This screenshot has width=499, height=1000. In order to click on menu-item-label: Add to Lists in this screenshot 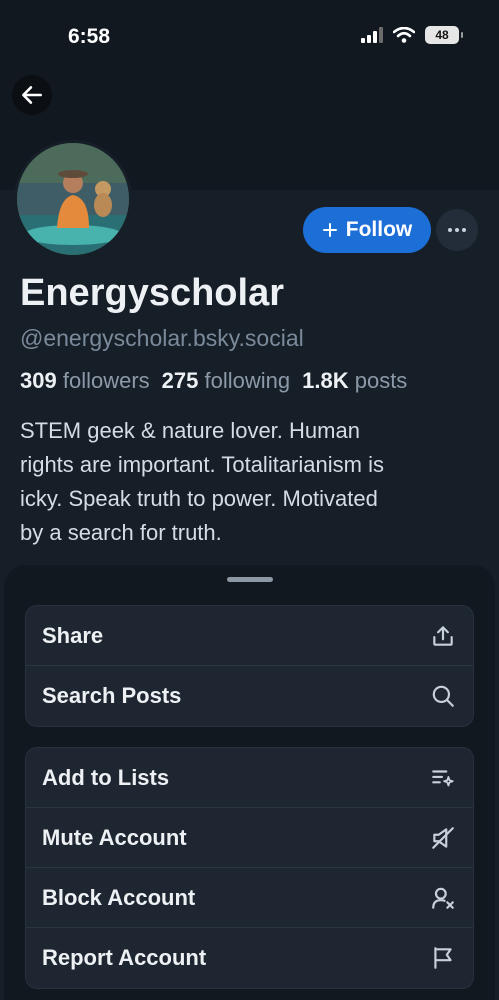, I will do `click(106, 777)`.